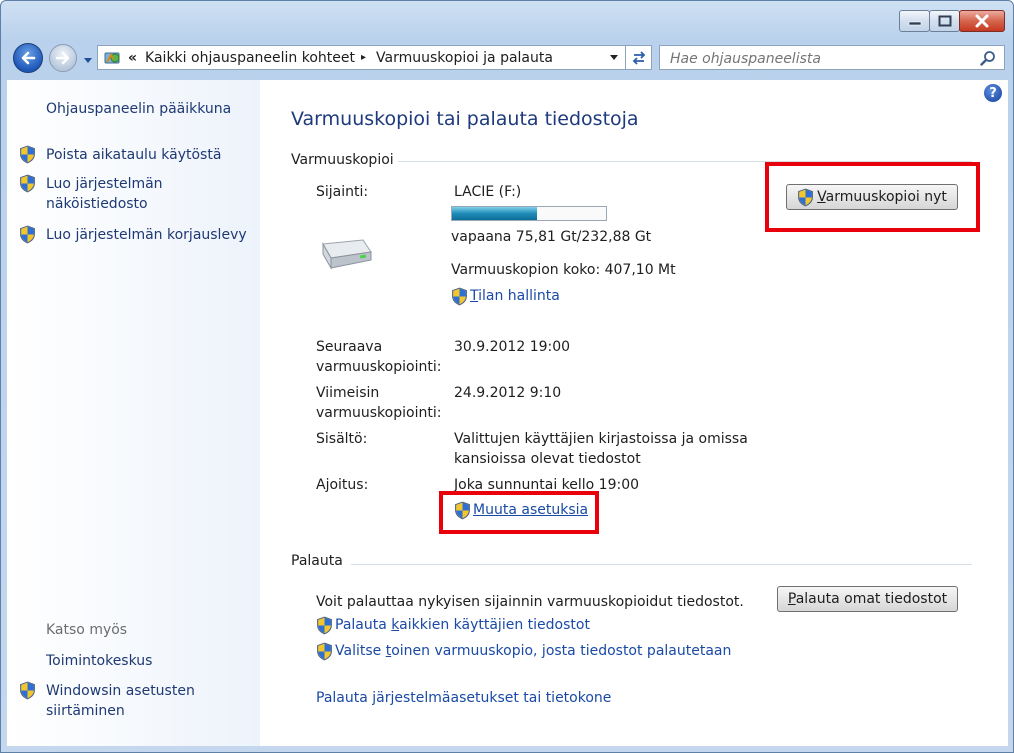 The height and width of the screenshot is (753, 1014). I want to click on close-icon, so click(982, 21).